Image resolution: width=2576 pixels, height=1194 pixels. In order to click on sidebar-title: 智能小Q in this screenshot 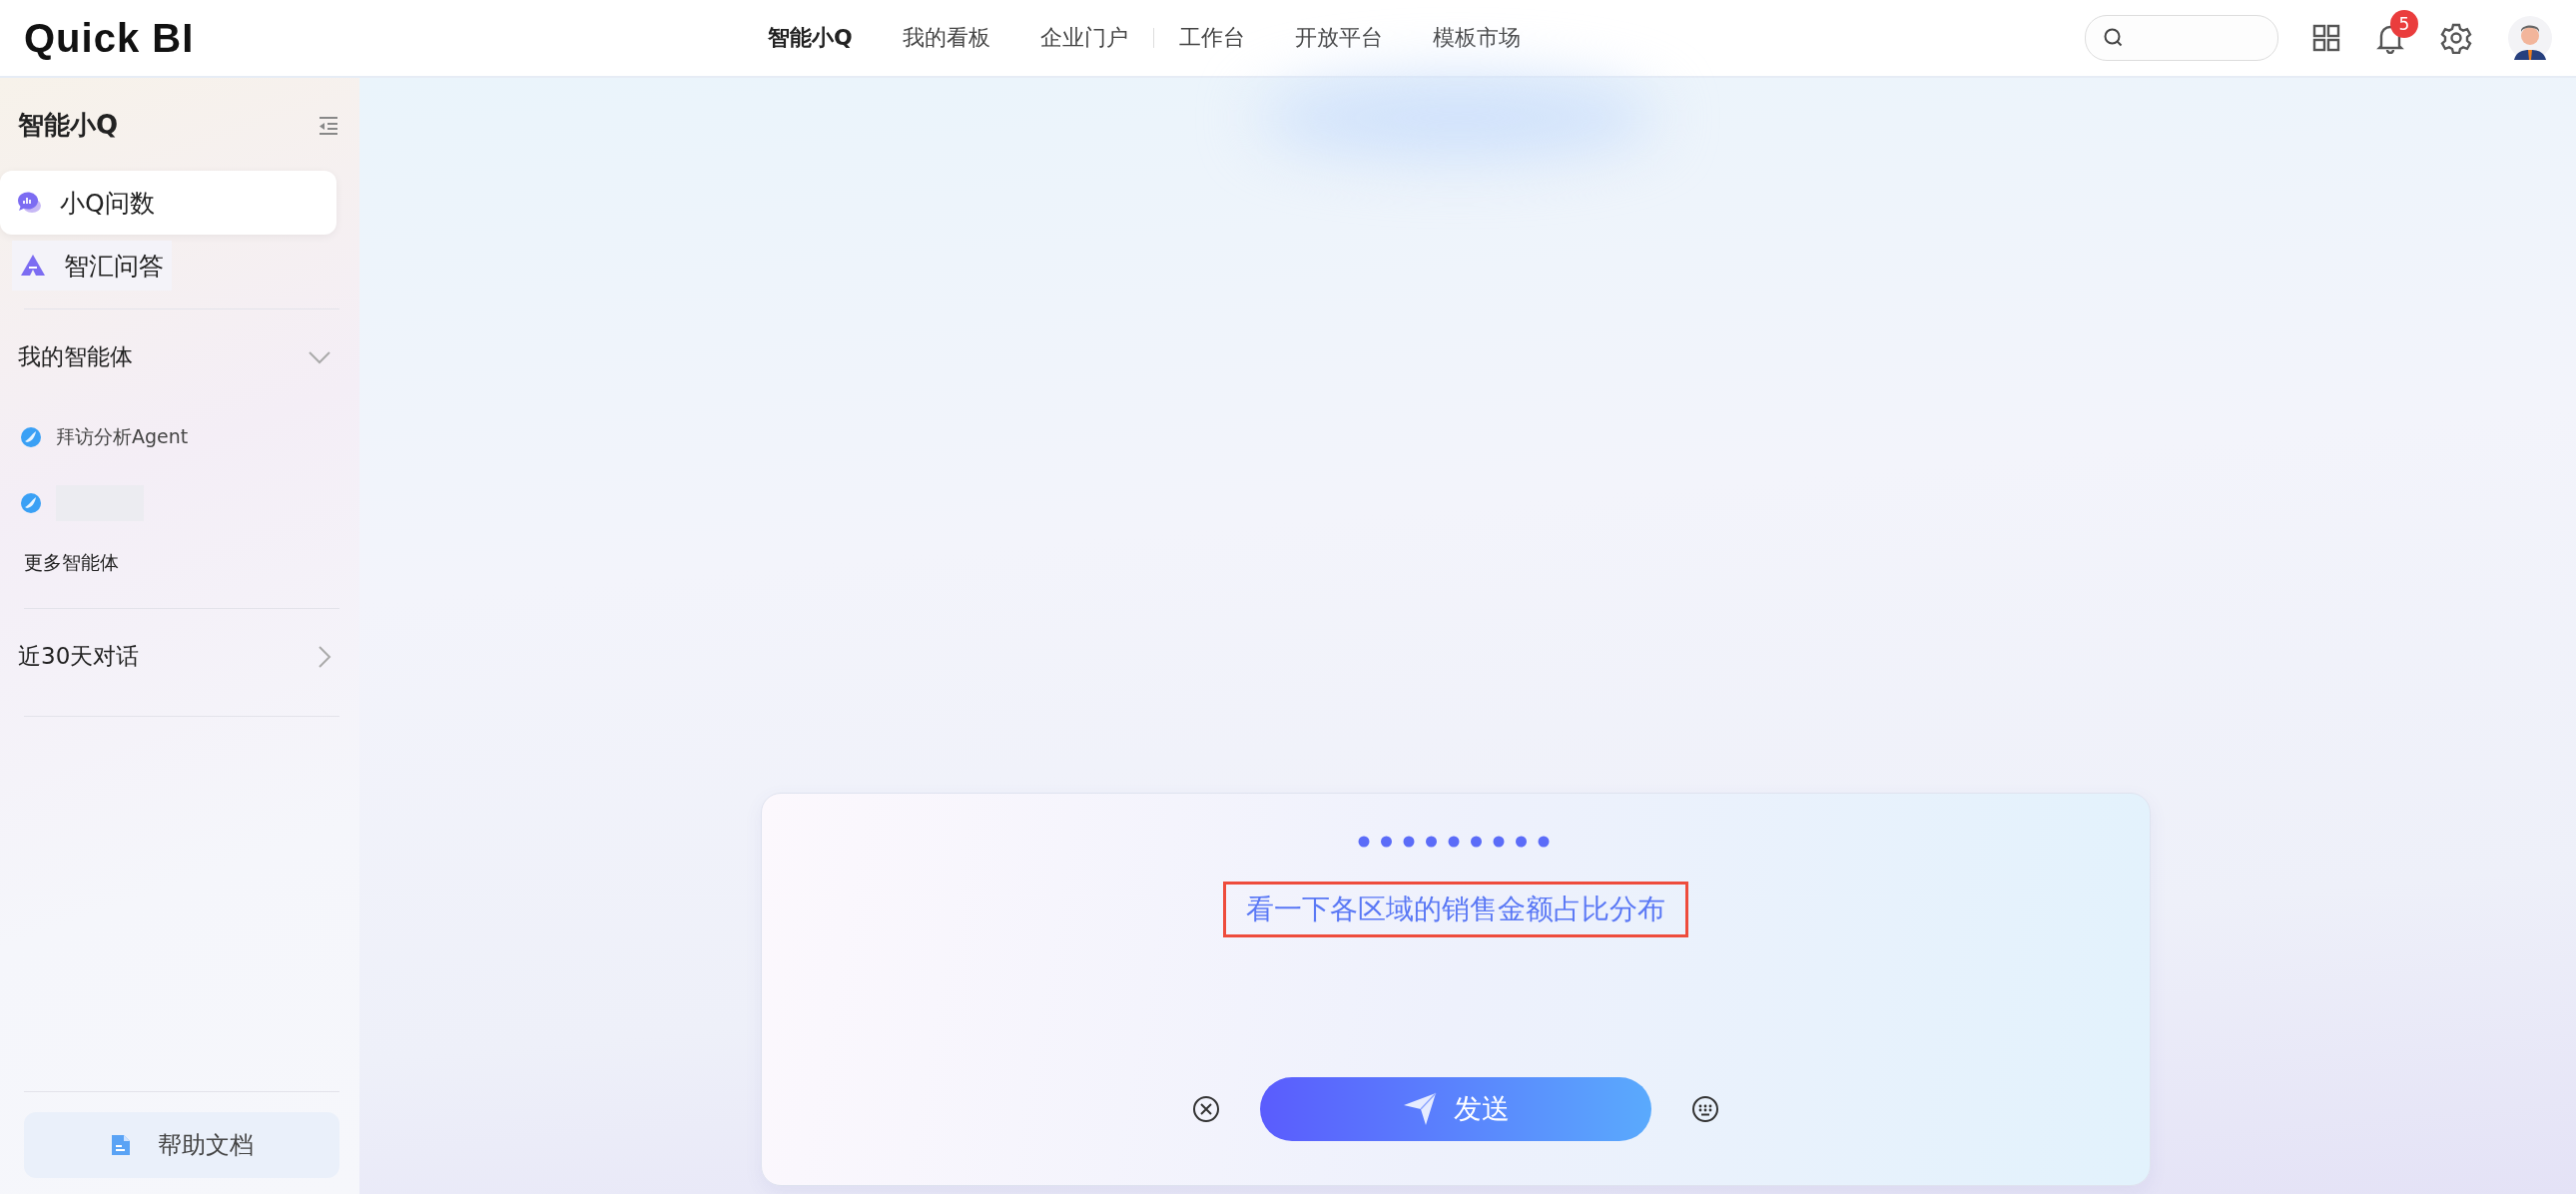, I will do `click(68, 125)`.